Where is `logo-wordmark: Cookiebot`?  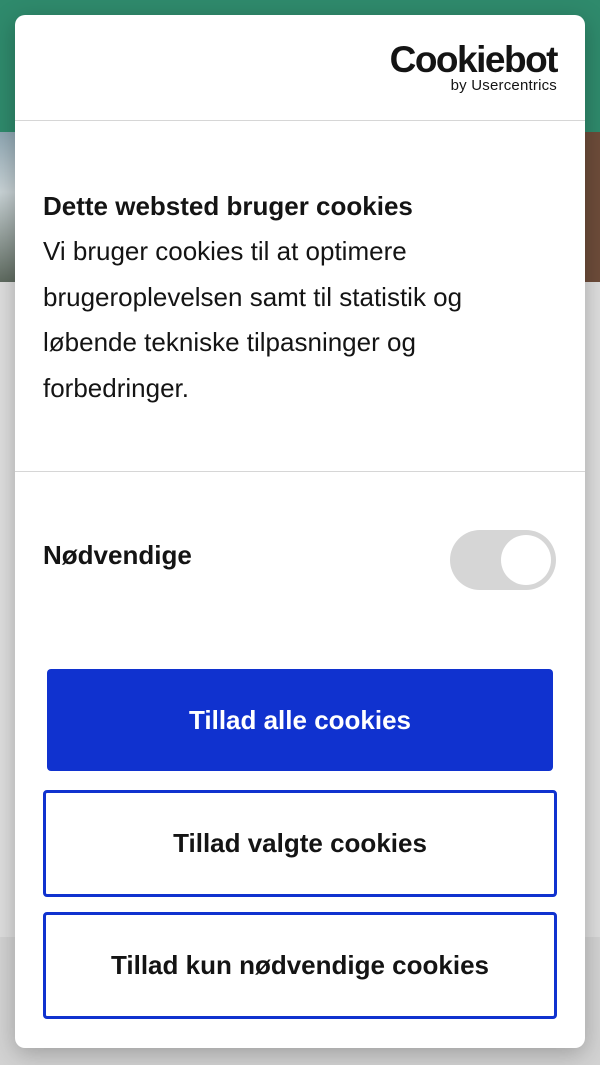
logo-wordmark: Cookiebot is located at coordinates (474, 59).